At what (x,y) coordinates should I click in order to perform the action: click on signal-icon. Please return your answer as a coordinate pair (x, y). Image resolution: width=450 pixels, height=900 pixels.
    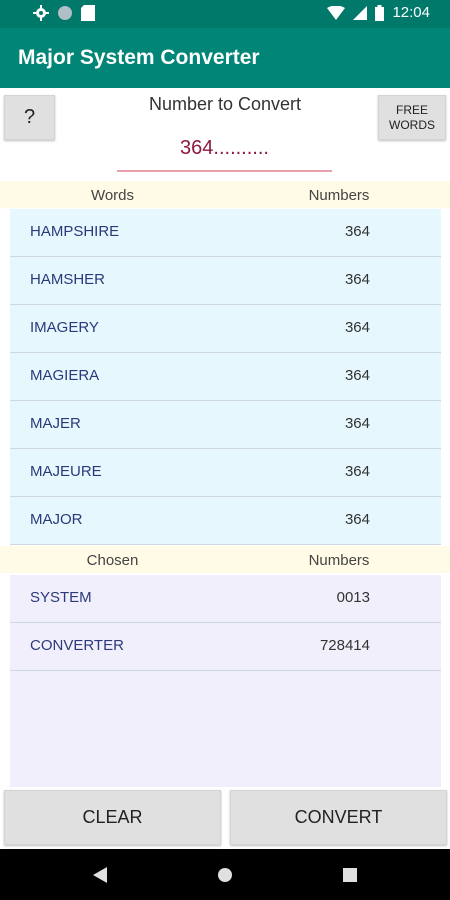
    Looking at the image, I should click on (360, 12).